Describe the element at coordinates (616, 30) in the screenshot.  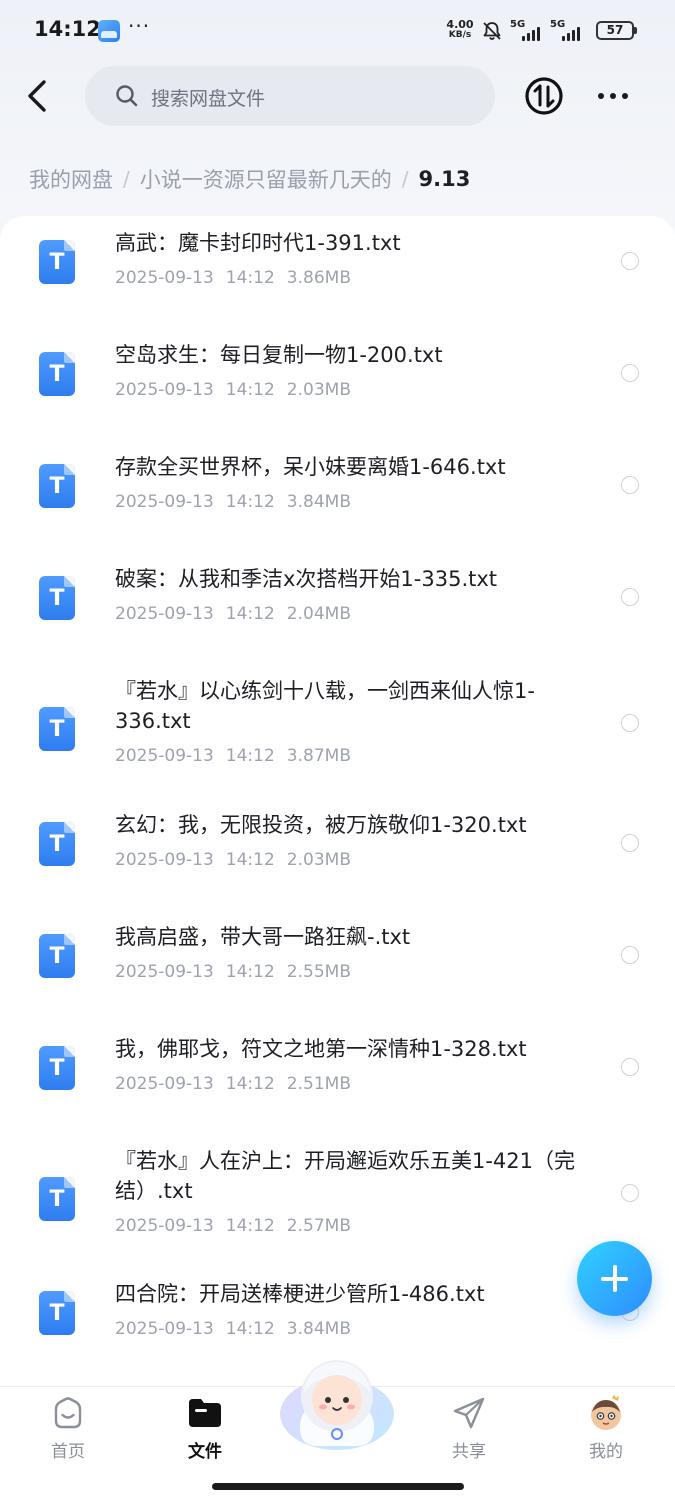
I see `battery-icon: 57` at that location.